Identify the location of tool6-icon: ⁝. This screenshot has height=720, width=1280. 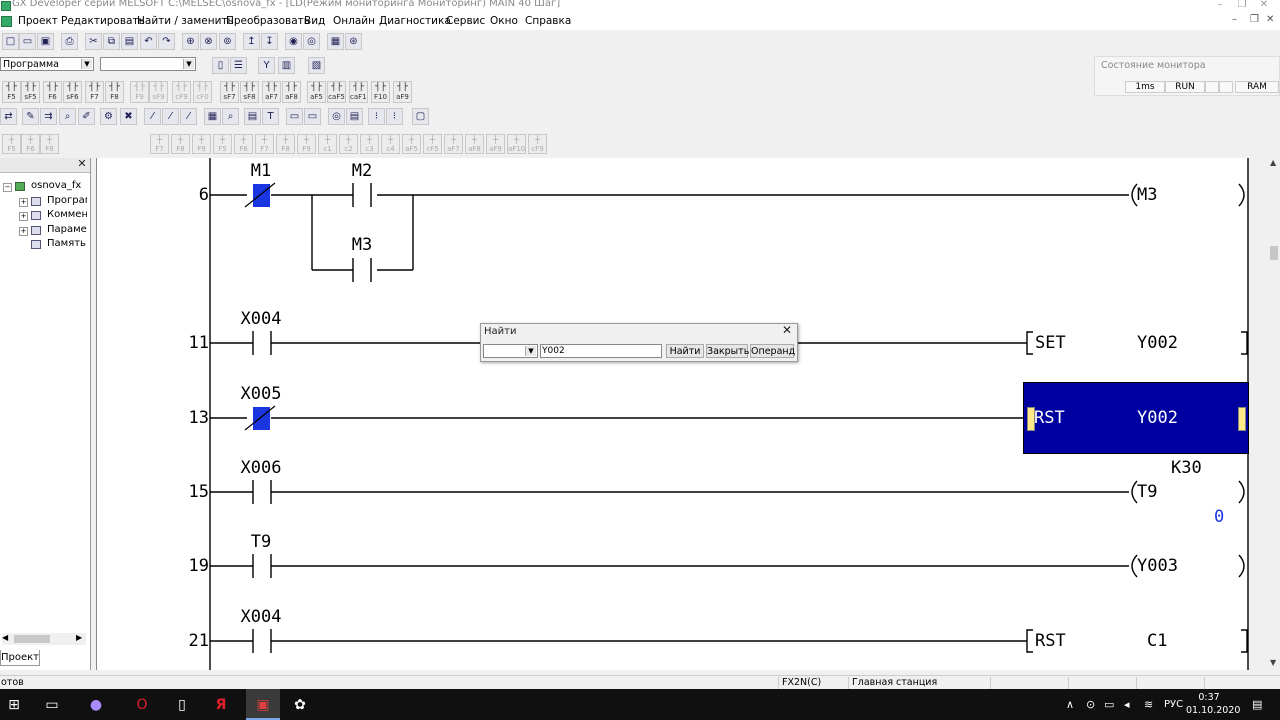
(394, 116).